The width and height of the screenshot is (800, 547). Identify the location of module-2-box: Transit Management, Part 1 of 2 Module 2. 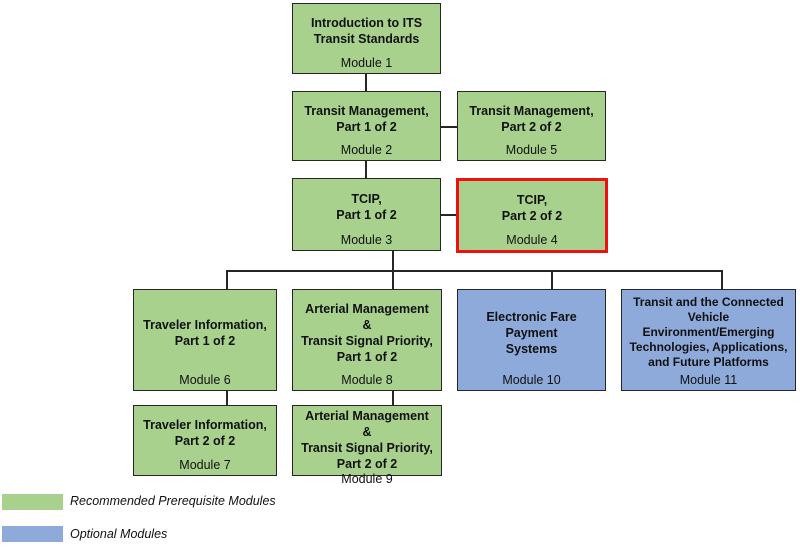
(366, 126).